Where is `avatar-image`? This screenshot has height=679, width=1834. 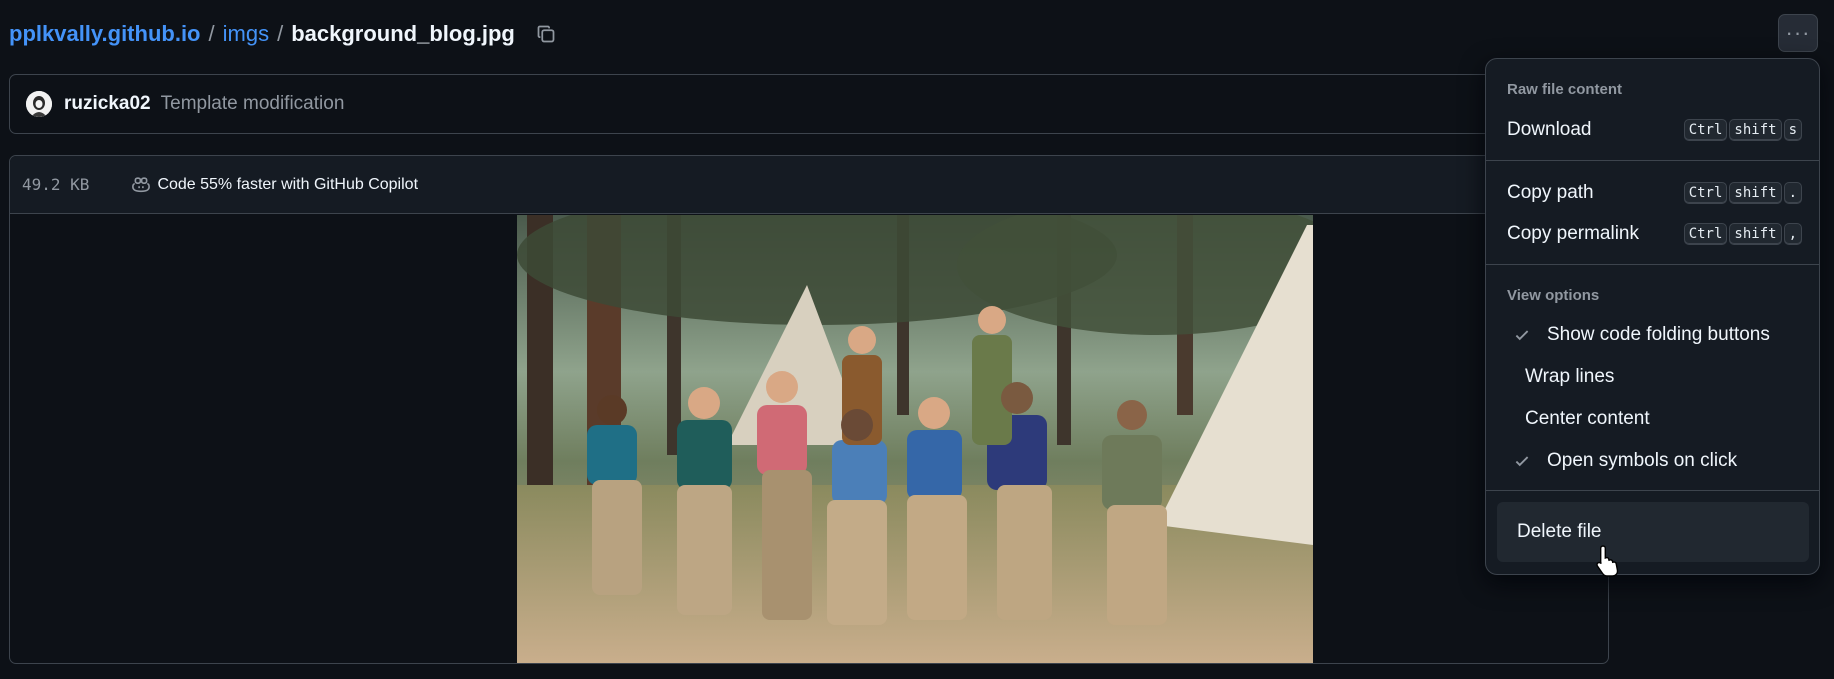
avatar-image is located at coordinates (39, 104).